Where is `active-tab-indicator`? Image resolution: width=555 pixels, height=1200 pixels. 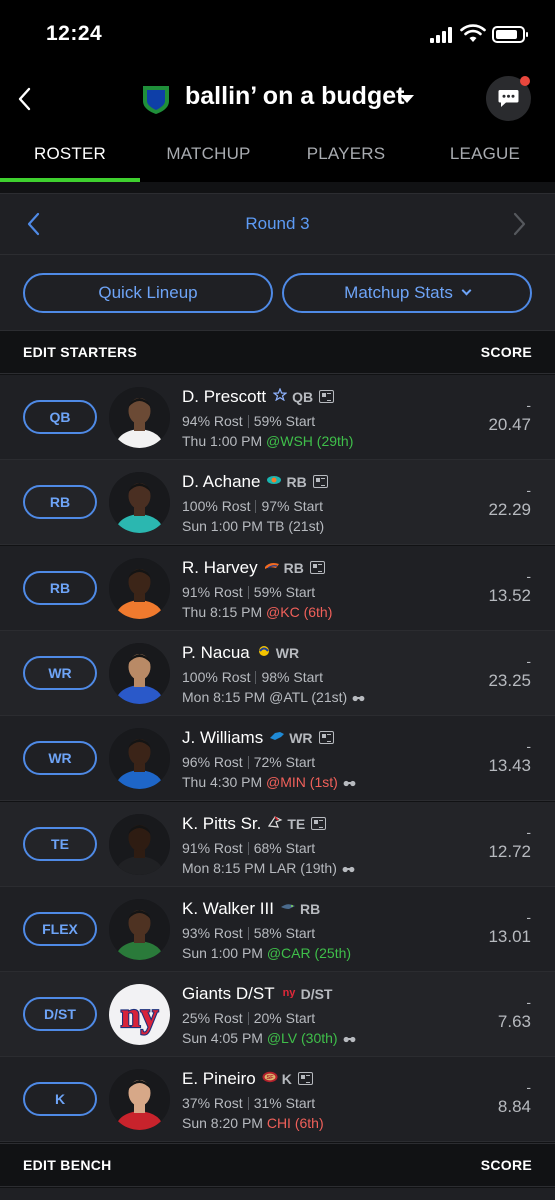
active-tab-indicator is located at coordinates (70, 180).